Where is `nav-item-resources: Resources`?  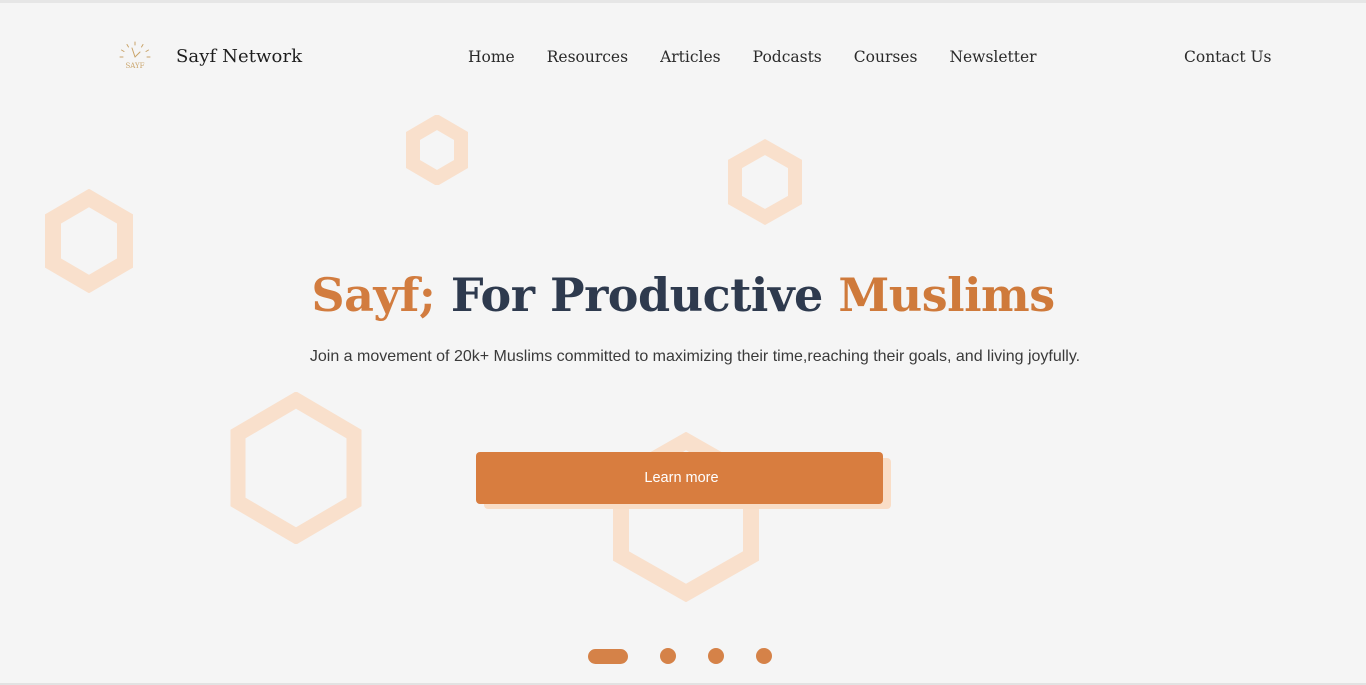 nav-item-resources: Resources is located at coordinates (587, 57).